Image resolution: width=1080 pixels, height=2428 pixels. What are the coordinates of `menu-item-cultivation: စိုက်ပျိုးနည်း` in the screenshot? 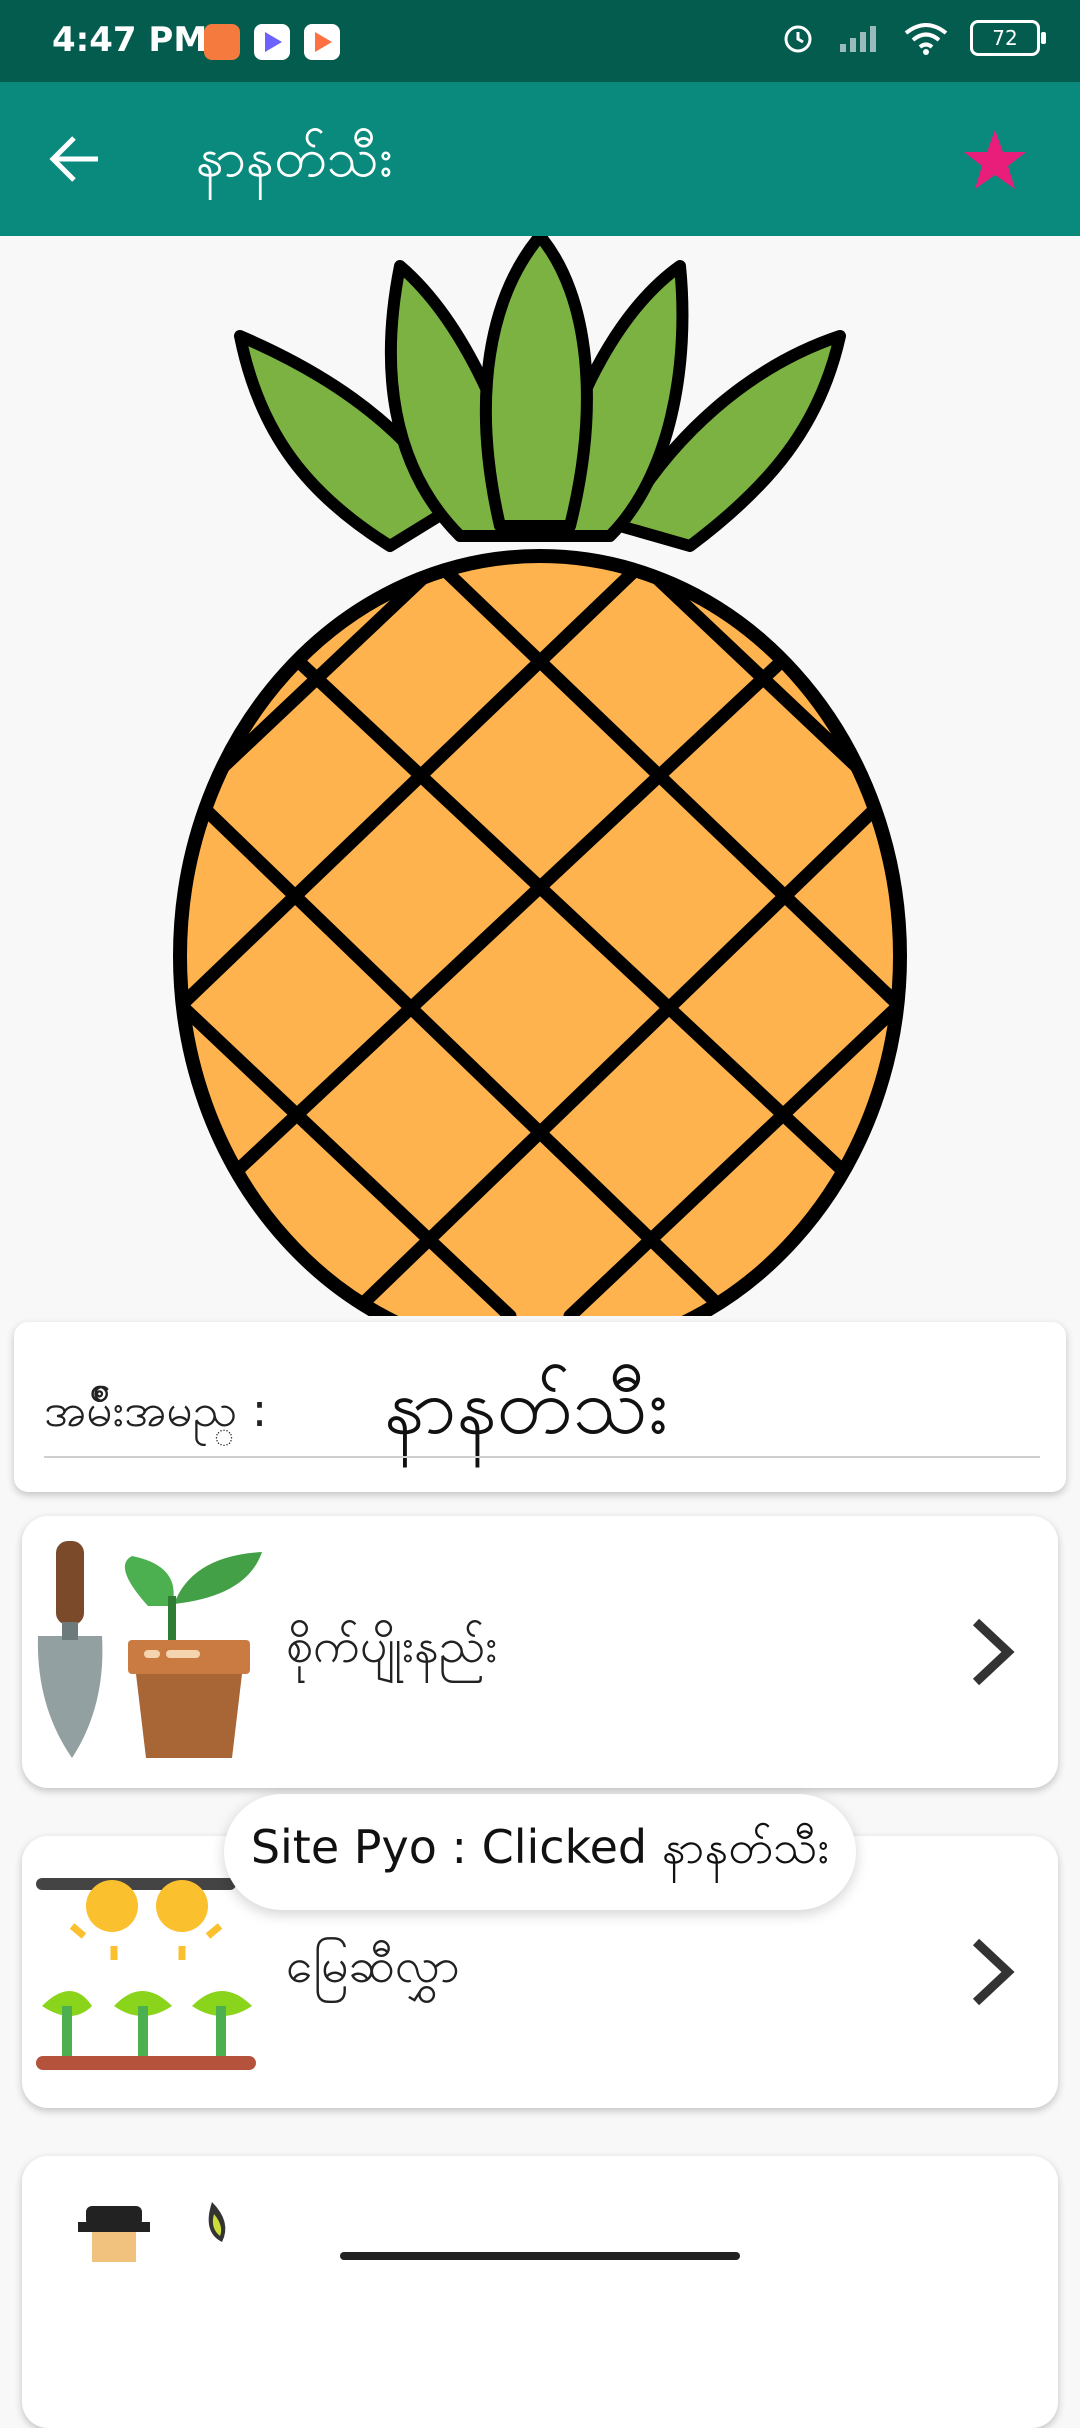 It's located at (540, 1652).